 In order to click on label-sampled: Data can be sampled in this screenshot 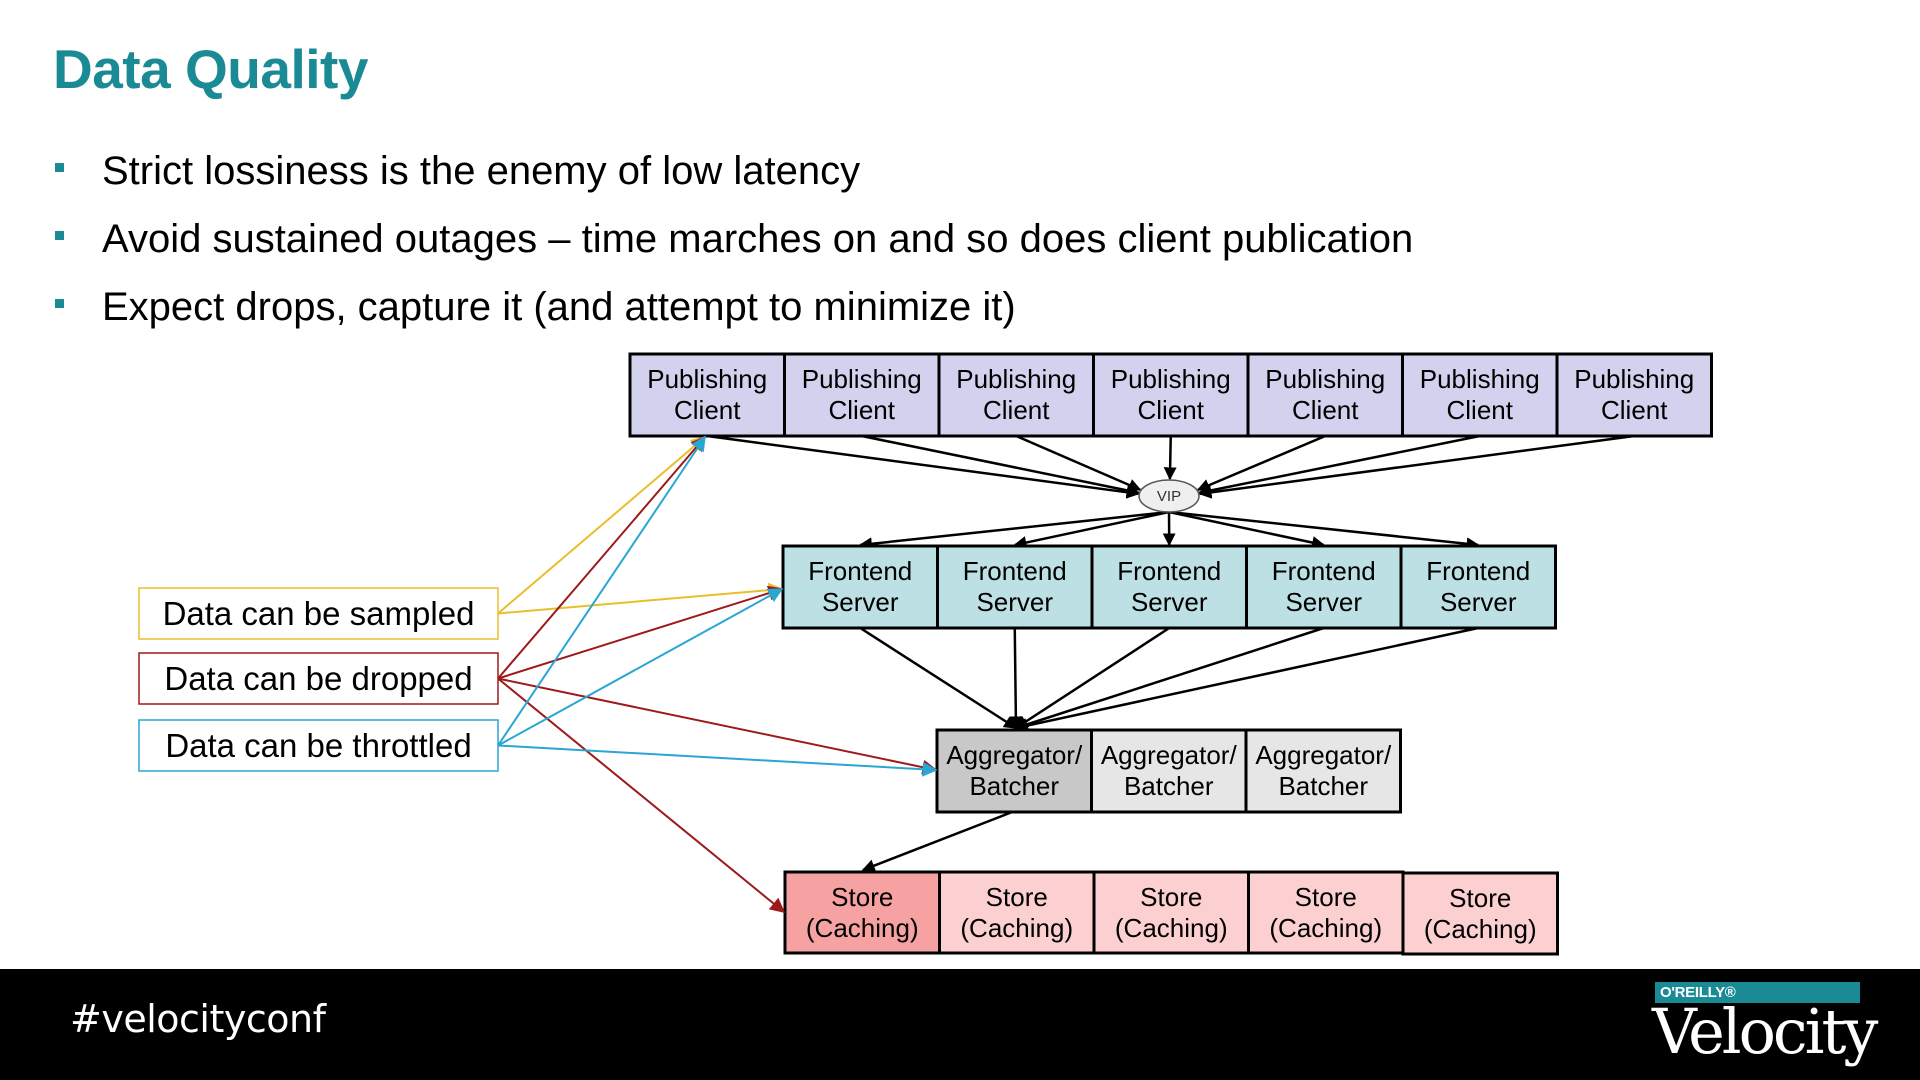, I will do `click(318, 613)`.